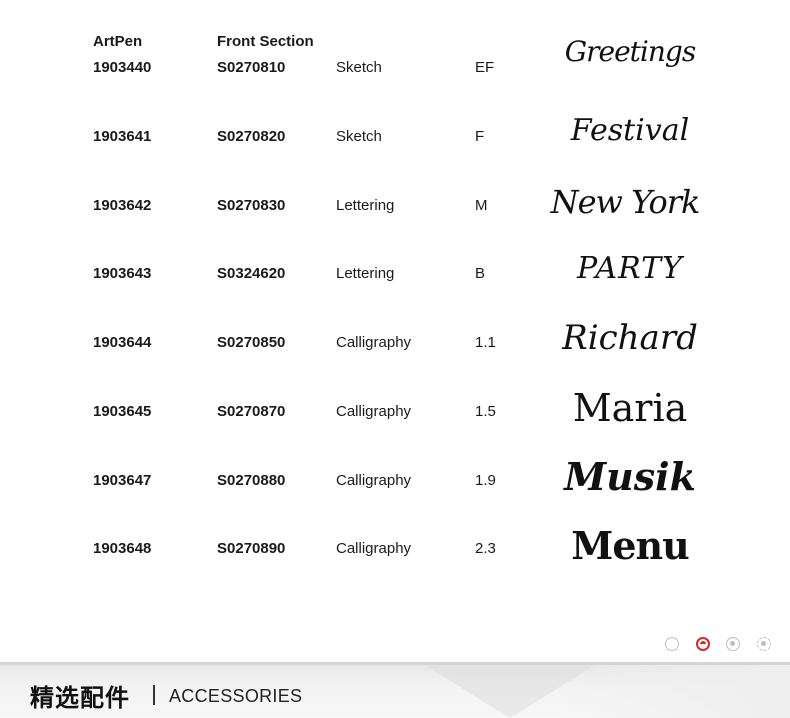  Describe the element at coordinates (265, 41) in the screenshot. I see `header-front-section: Front Section` at that location.